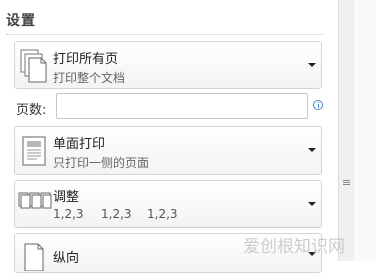 The height and width of the screenshot is (275, 376). What do you see at coordinates (79, 144) in the screenshot?
I see `print-sides-title: 单面打印` at bounding box center [79, 144].